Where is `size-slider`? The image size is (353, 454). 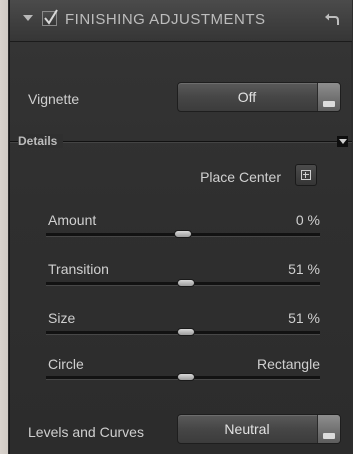
size-slider is located at coordinates (183, 332).